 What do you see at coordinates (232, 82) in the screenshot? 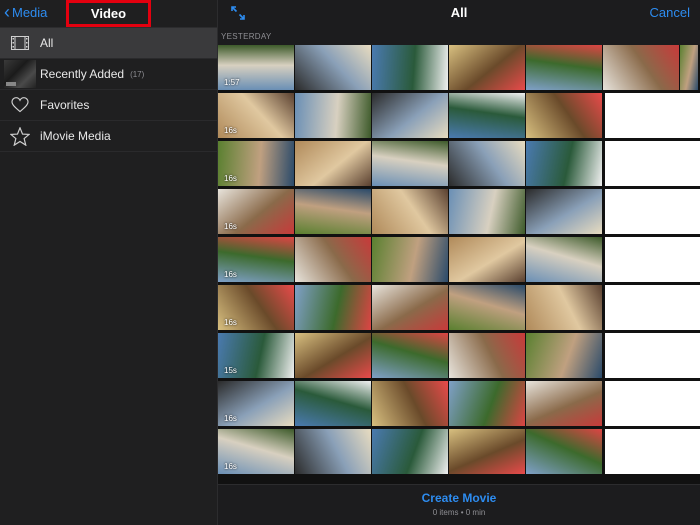
I see `duration-label: 1:57` at bounding box center [232, 82].